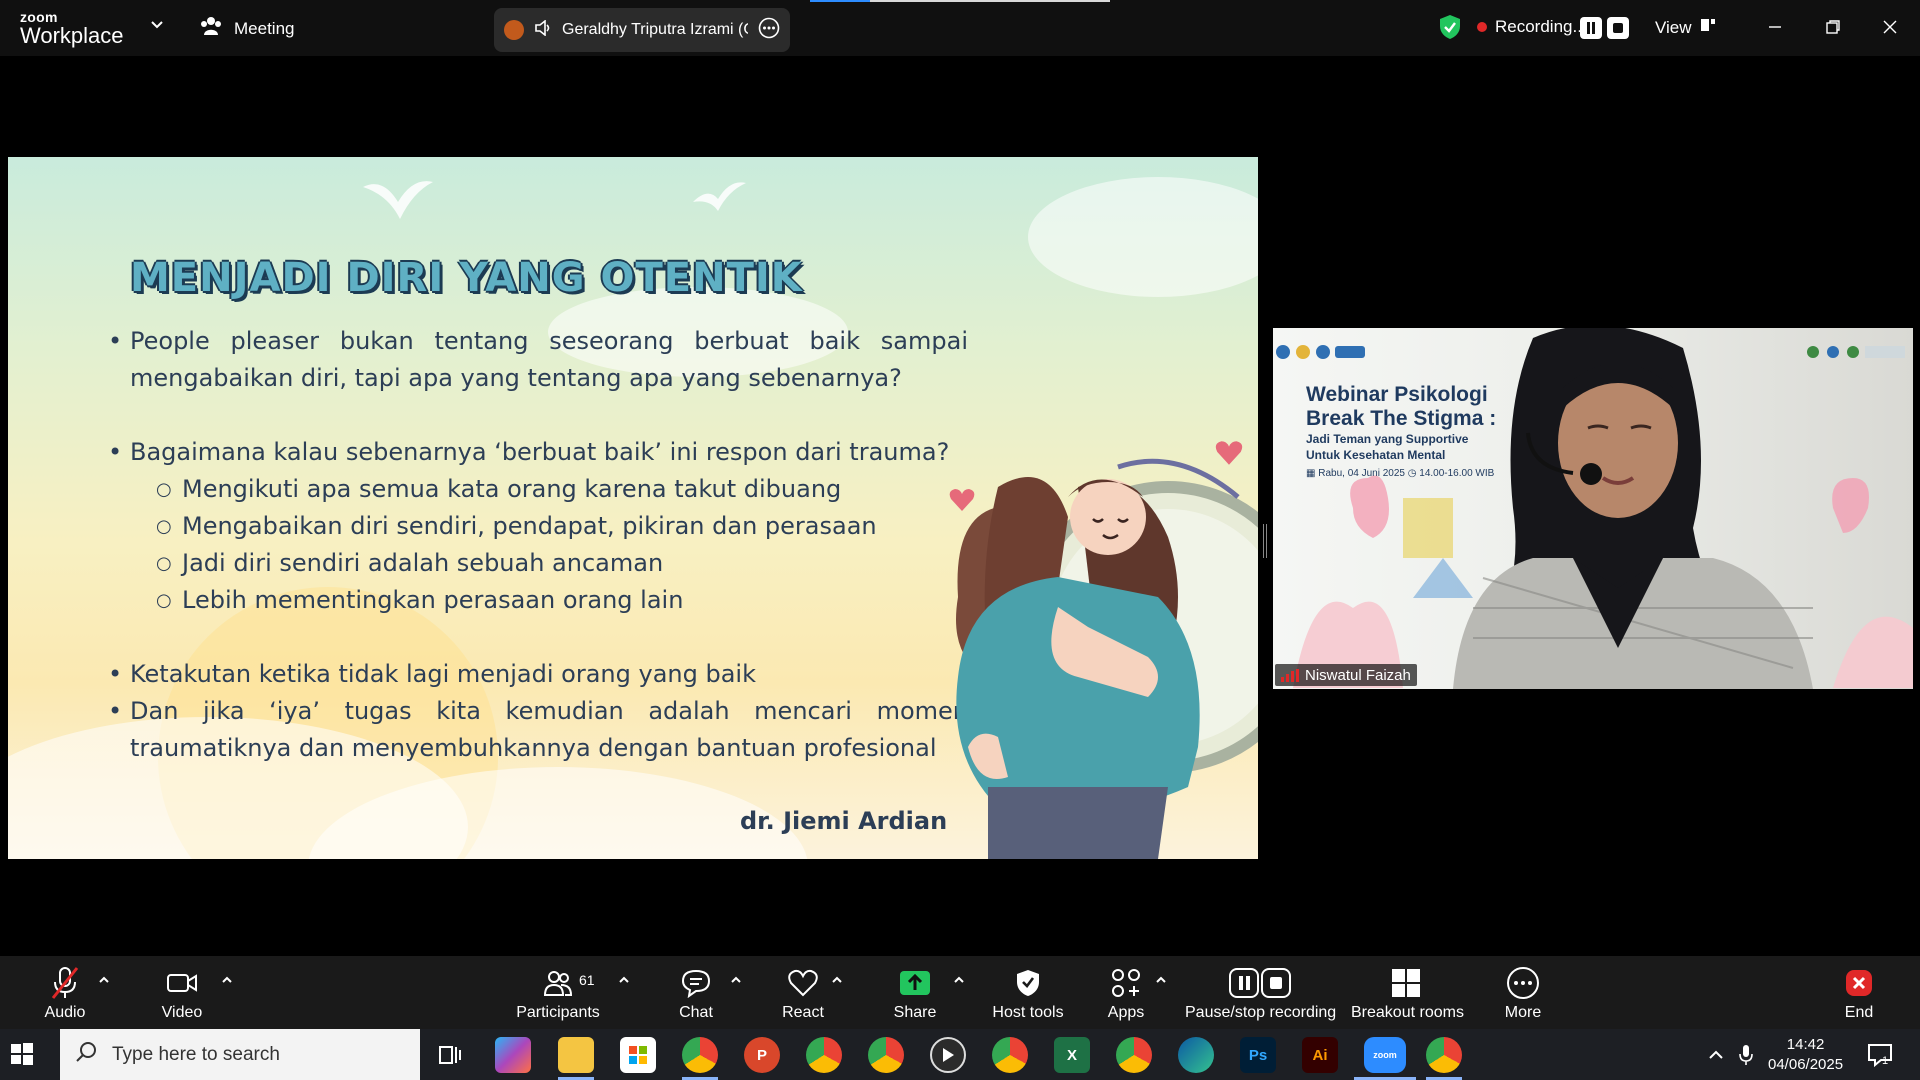 This screenshot has width=1920, height=1080. I want to click on react-button: React, so click(803, 993).